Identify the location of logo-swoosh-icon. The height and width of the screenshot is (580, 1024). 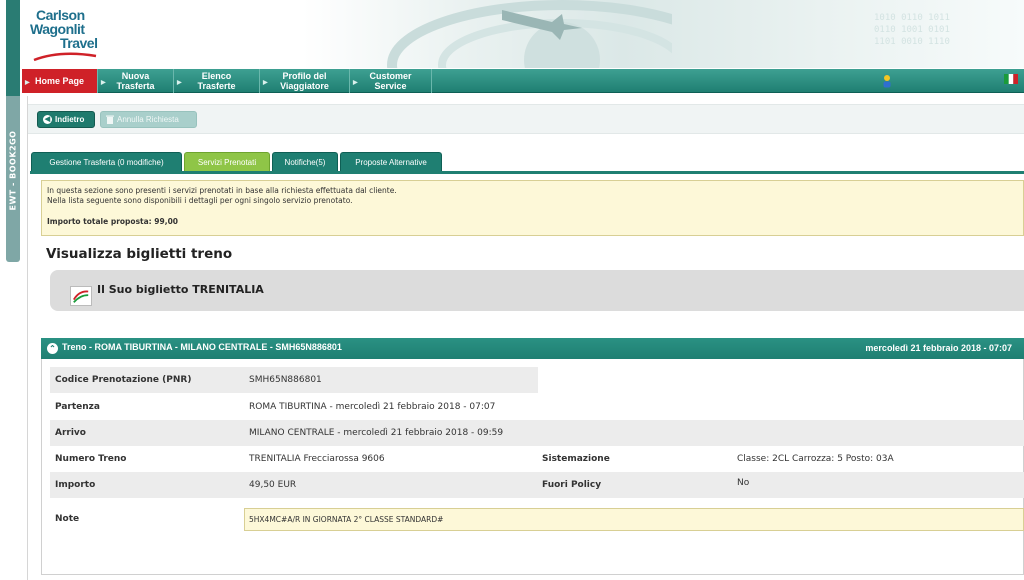
(65, 57).